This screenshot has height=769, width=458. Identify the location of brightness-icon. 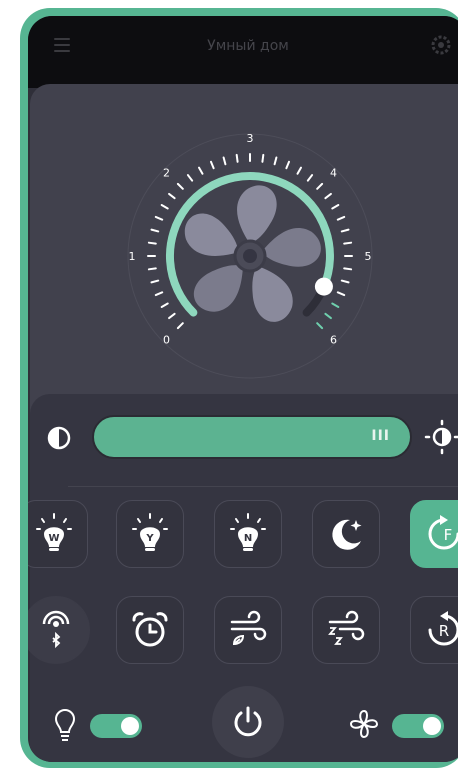
(441, 437).